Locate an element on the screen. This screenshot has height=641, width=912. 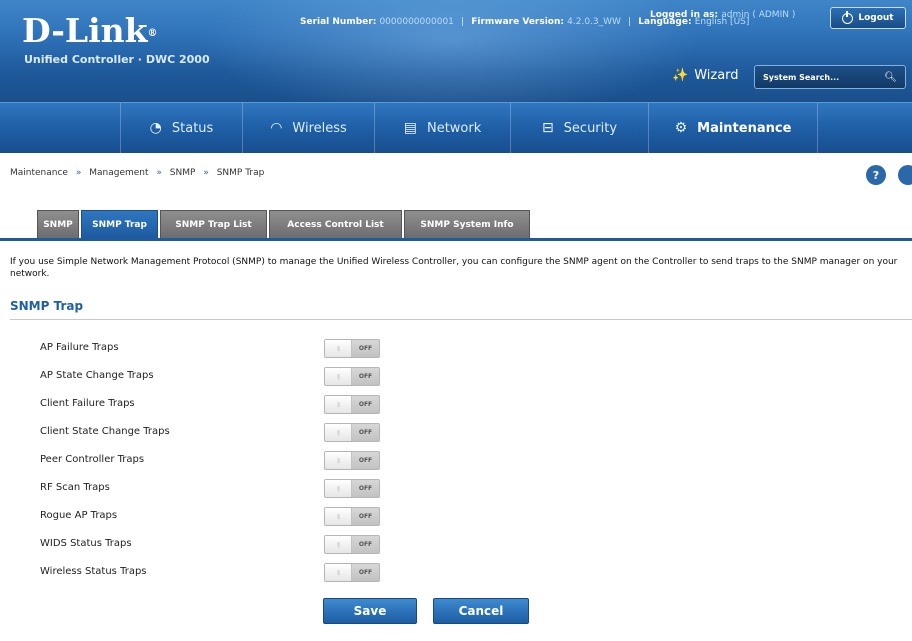
ap-failure-toggle: OFF is located at coordinates (352, 348).